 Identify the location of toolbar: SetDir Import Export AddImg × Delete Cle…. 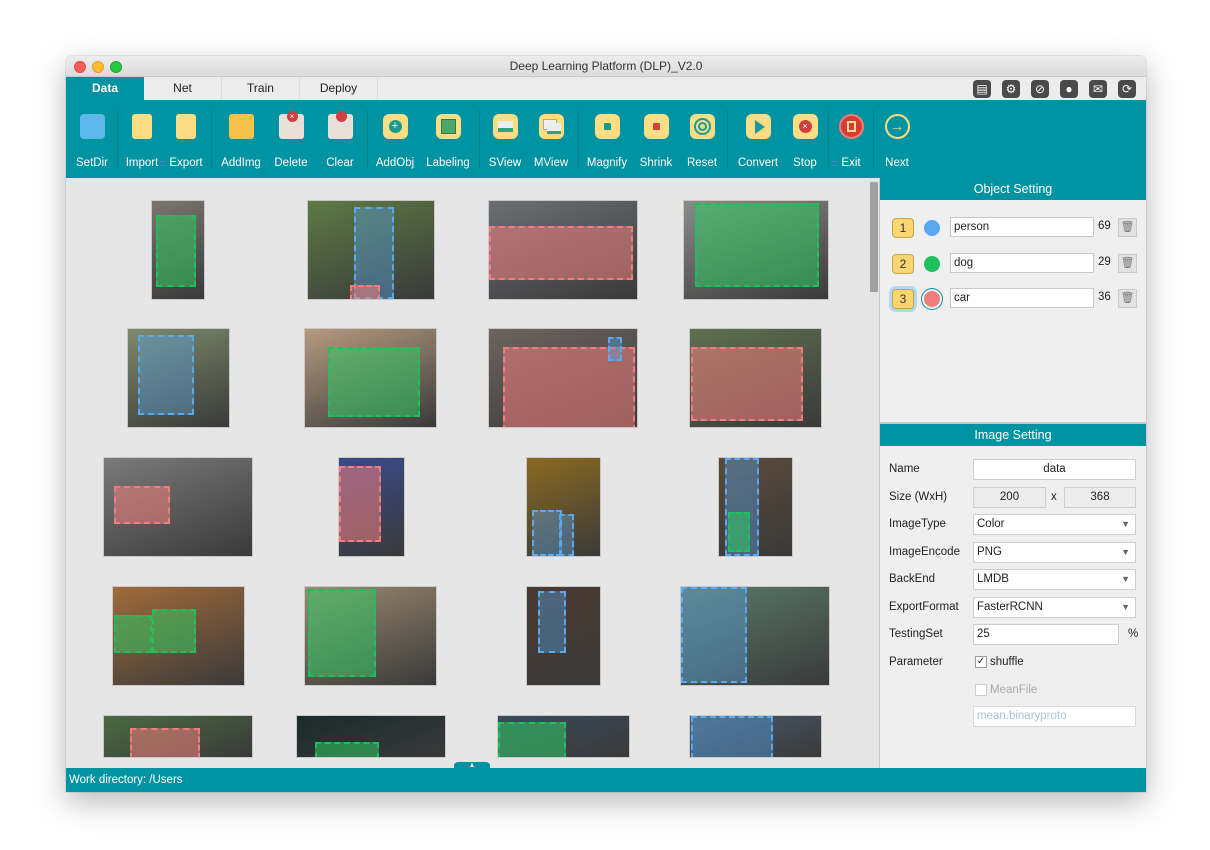
(606, 139).